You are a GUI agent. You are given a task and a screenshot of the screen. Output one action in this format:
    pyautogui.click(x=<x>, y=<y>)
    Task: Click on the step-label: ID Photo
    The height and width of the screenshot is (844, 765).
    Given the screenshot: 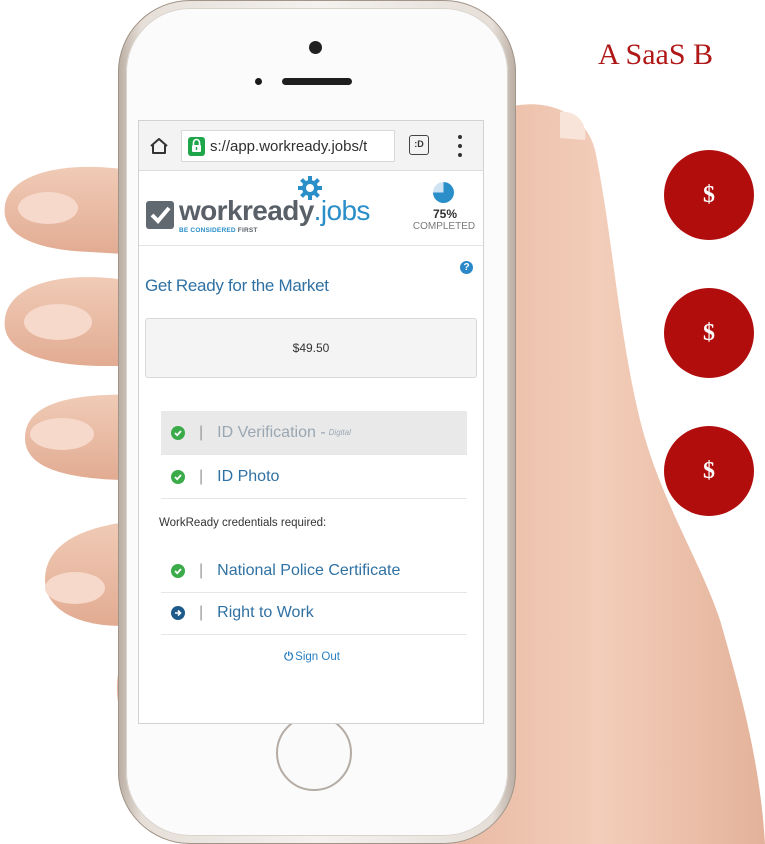 What is the action you would take?
    pyautogui.click(x=248, y=476)
    